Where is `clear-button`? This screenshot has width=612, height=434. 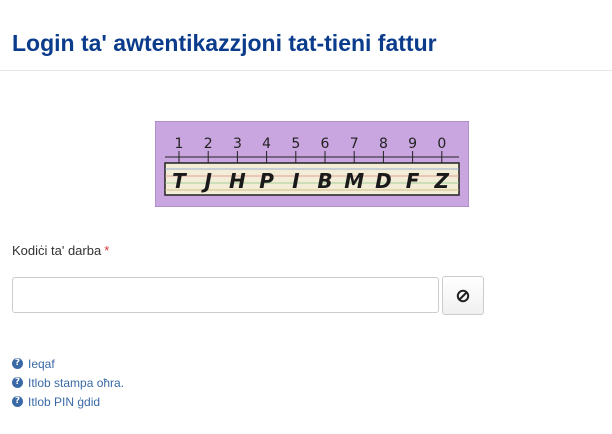
clear-button is located at coordinates (463, 295).